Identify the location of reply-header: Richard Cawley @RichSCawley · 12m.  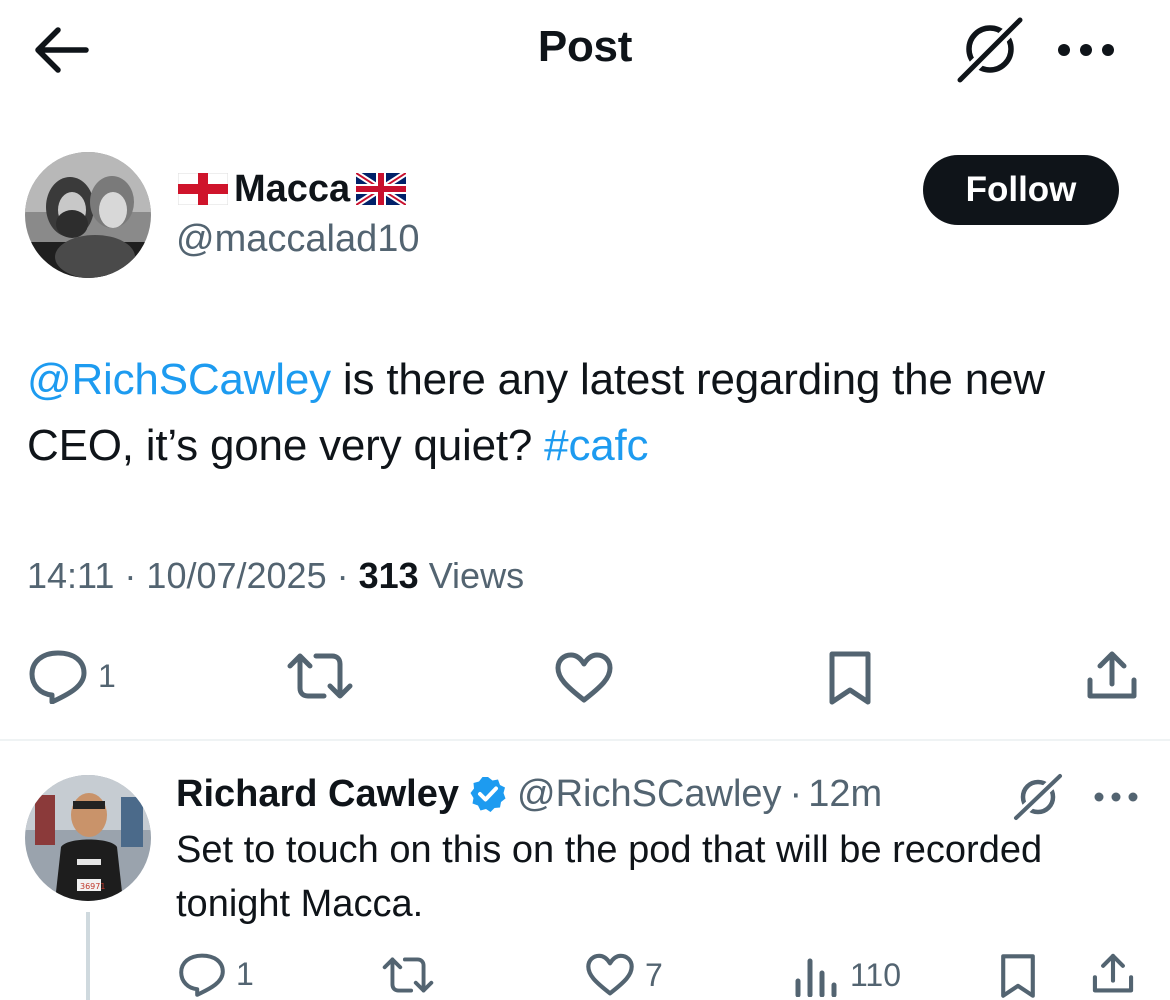
(529, 794).